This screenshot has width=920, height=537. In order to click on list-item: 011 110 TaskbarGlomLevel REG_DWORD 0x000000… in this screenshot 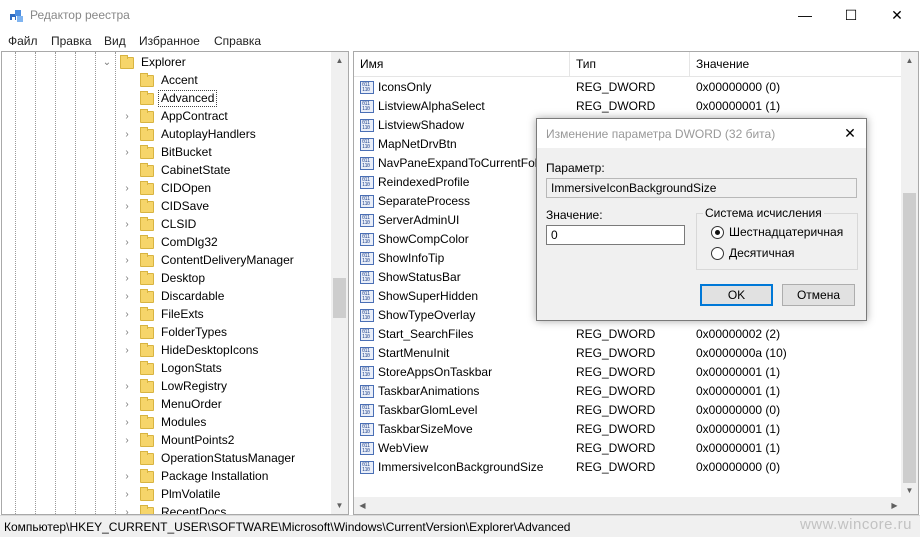, I will do `click(628, 410)`.